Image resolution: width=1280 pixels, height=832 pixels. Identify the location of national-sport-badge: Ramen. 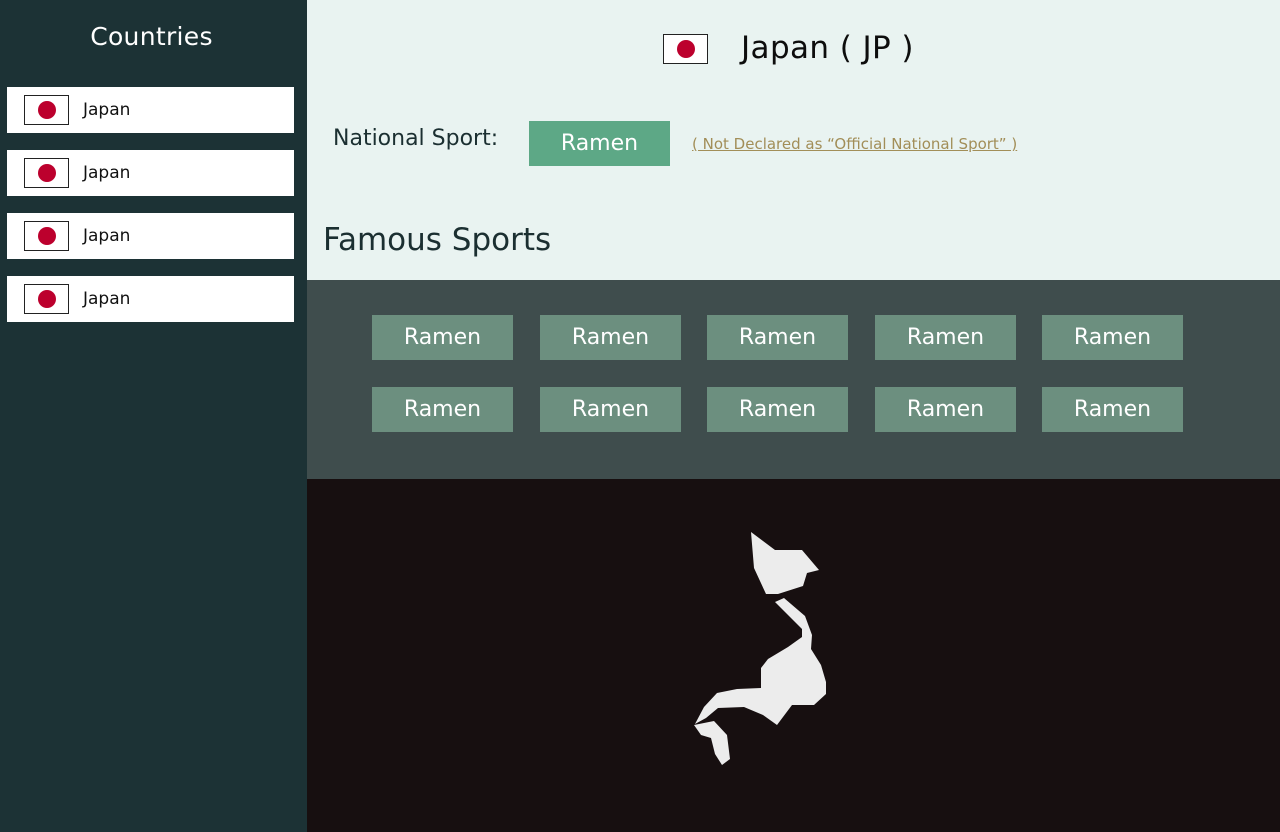
(599, 143).